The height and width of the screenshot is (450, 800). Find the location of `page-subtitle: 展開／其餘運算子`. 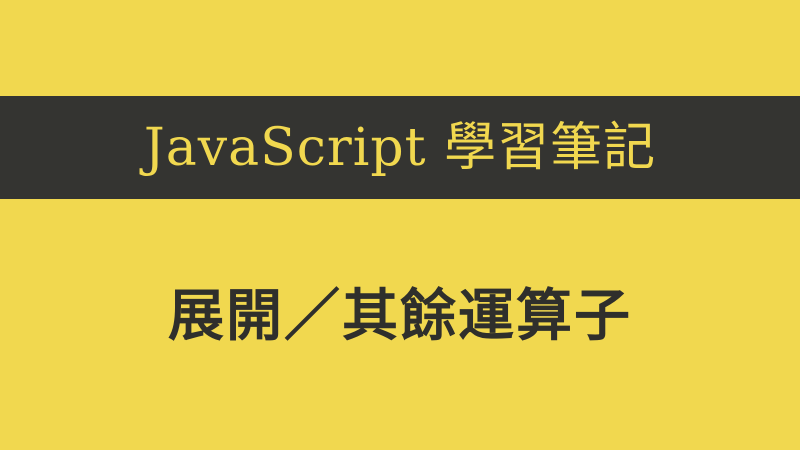

page-subtitle: 展開／其餘運算子 is located at coordinates (400, 316).